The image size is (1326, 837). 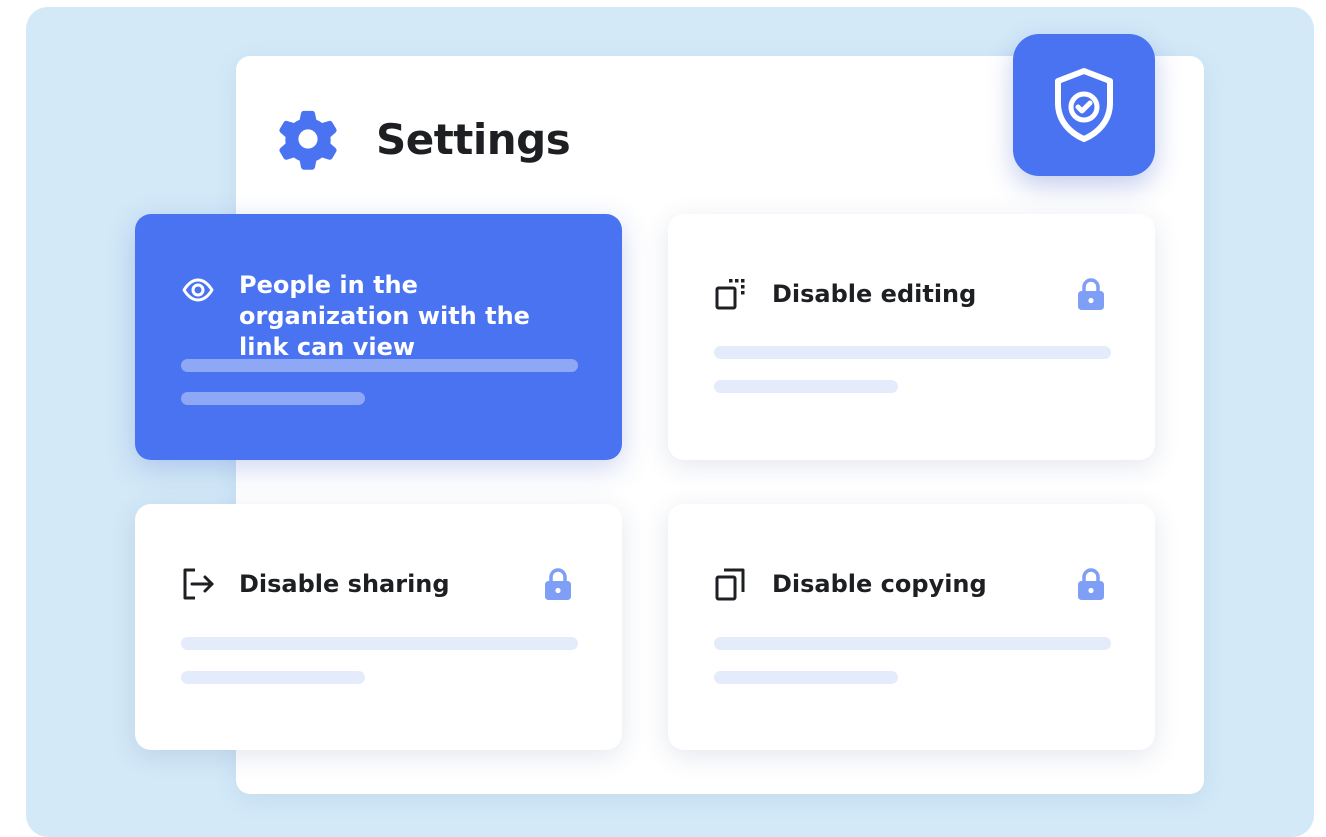 What do you see at coordinates (879, 584) in the screenshot?
I see `setting-card-label: Disable copying` at bounding box center [879, 584].